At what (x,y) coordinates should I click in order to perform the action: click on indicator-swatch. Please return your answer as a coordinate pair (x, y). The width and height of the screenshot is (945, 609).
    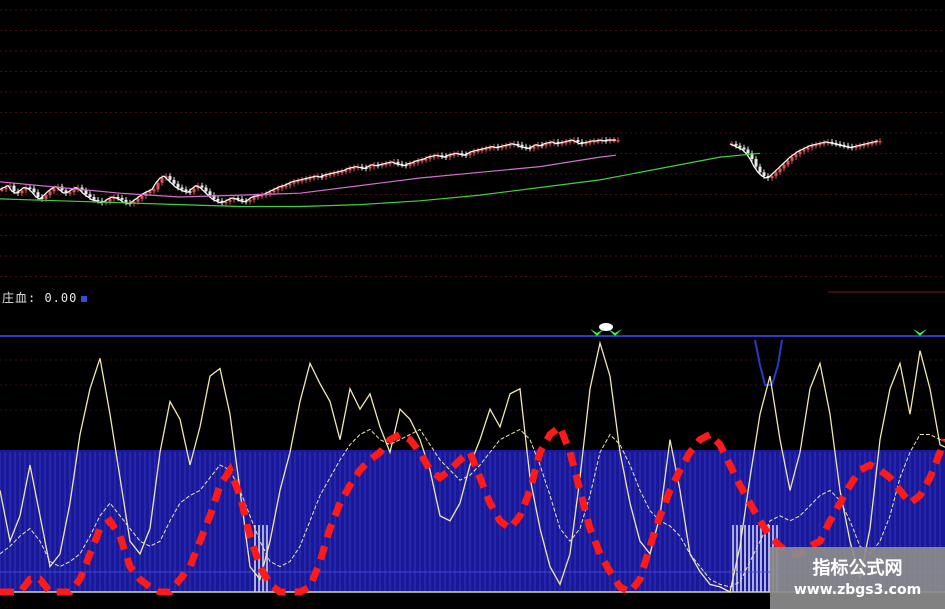
    Looking at the image, I should click on (84, 298).